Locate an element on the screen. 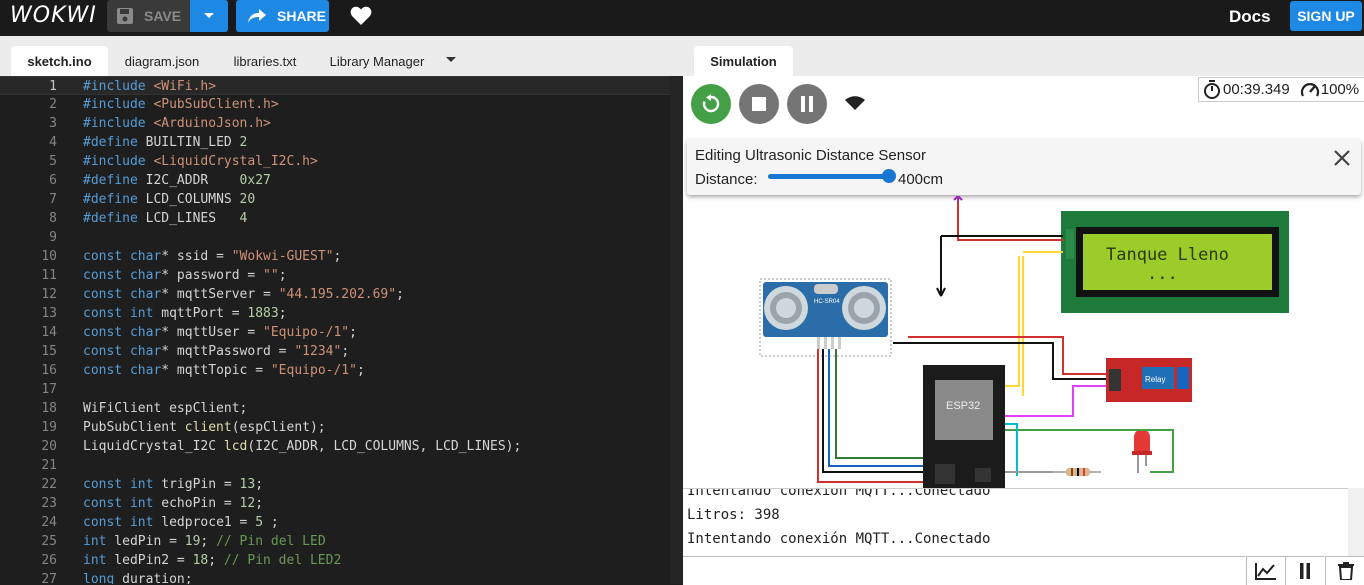 Image resolution: width=1364 pixels, height=585 pixels. code-line: 8 #define LCD_LINES 4 is located at coordinates (335, 218).